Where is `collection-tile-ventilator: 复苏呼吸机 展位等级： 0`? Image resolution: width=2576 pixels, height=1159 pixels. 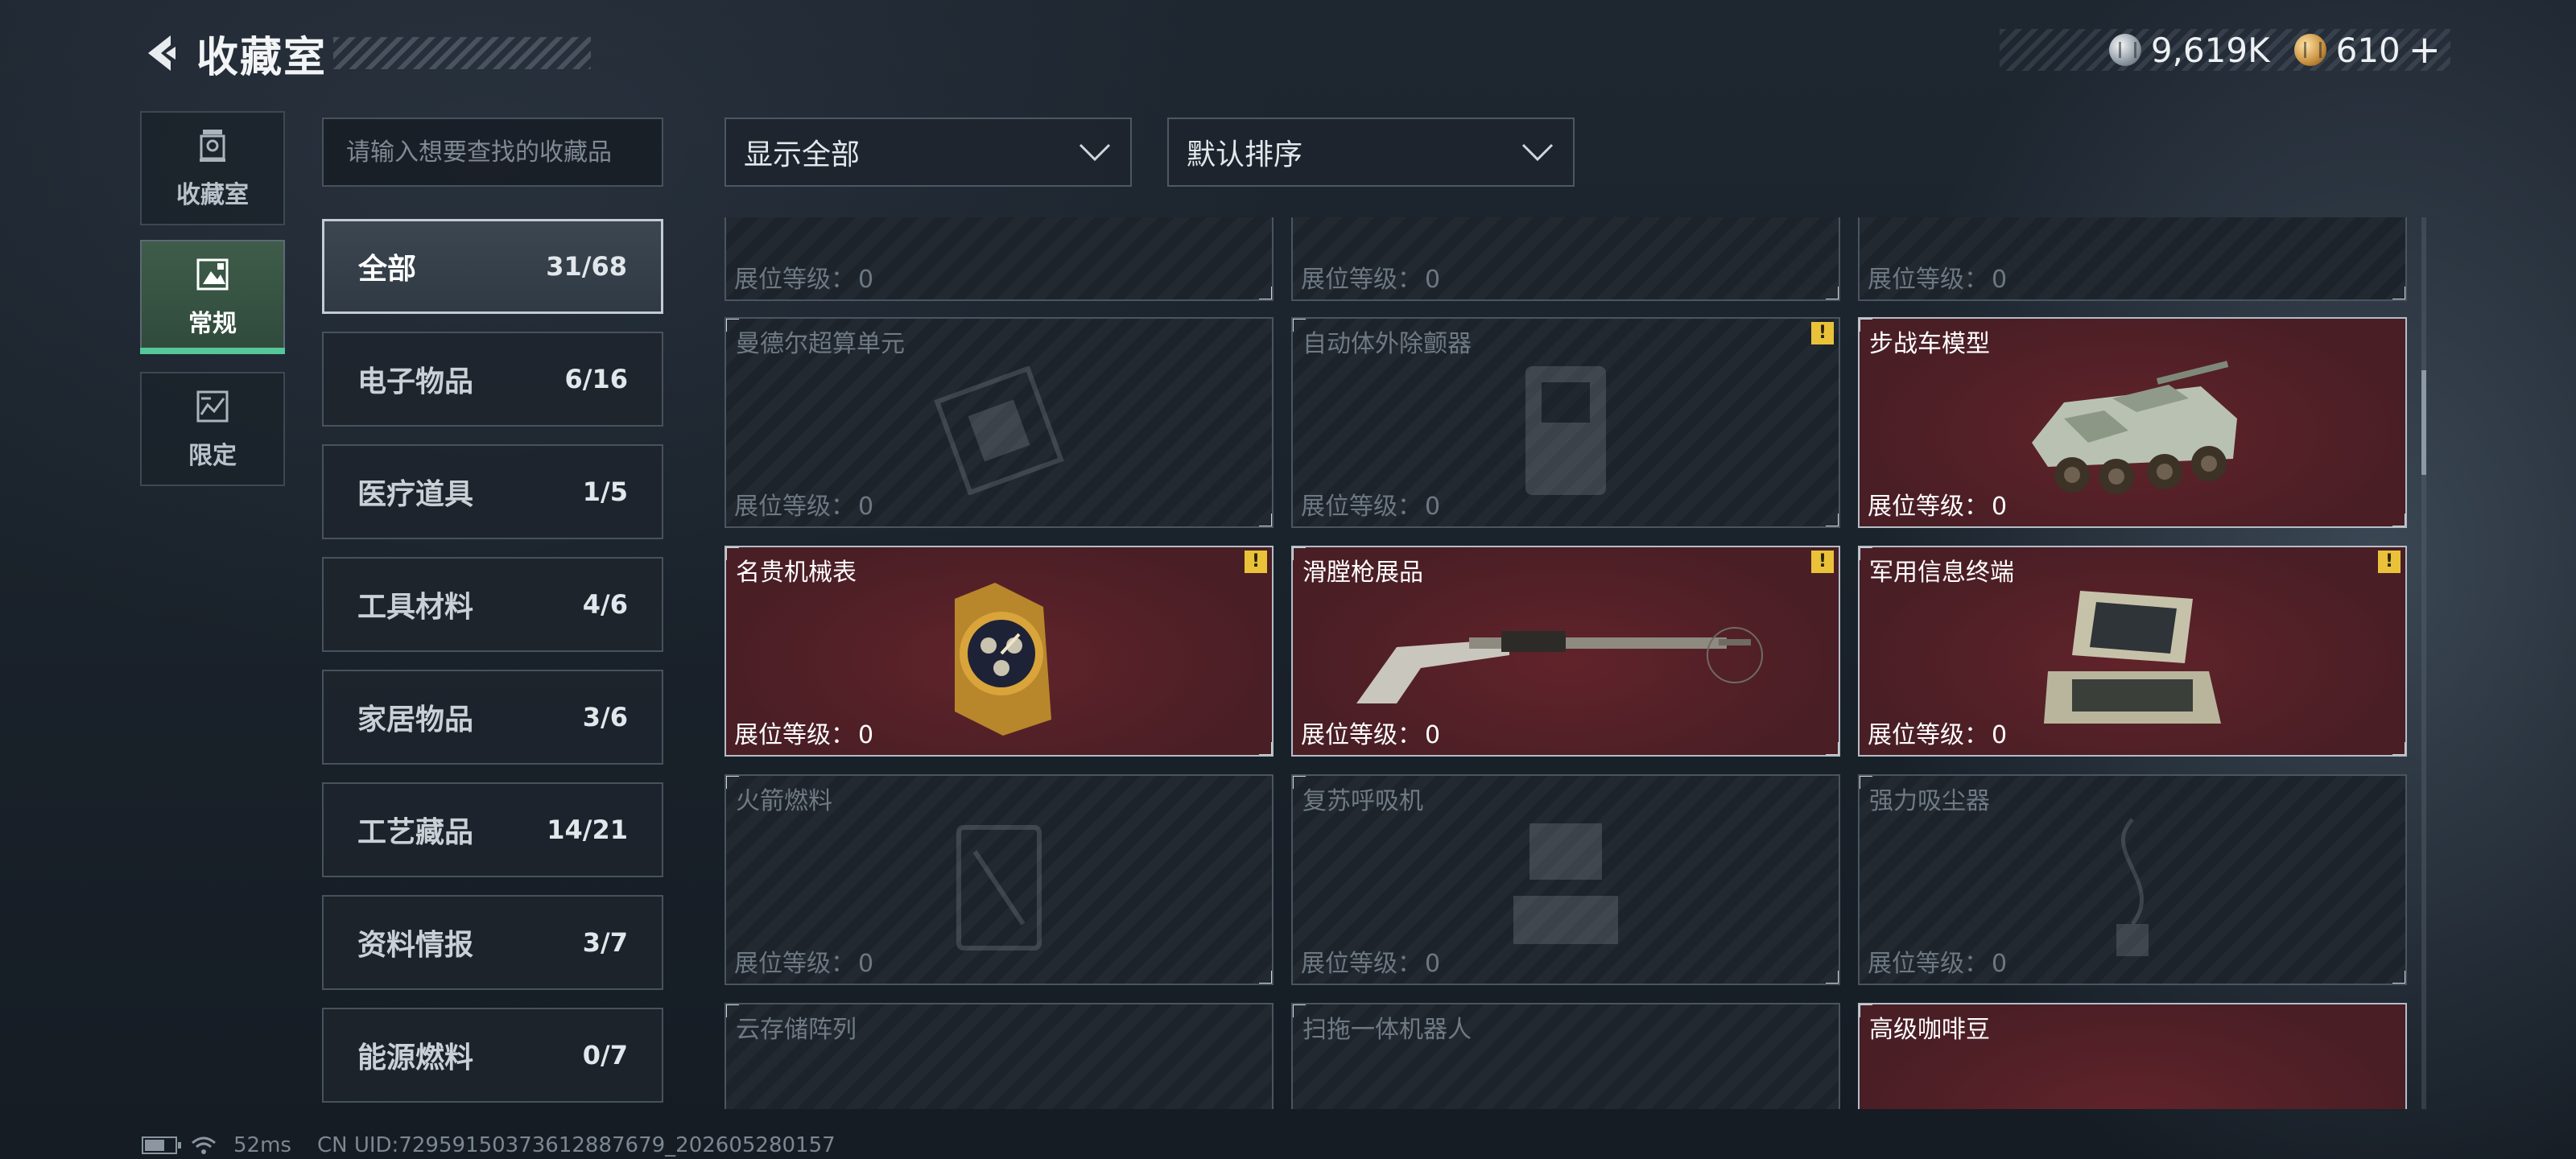
collection-tile-ventilator: 复苏呼吸机 展位等级： 0 is located at coordinates (1565, 880).